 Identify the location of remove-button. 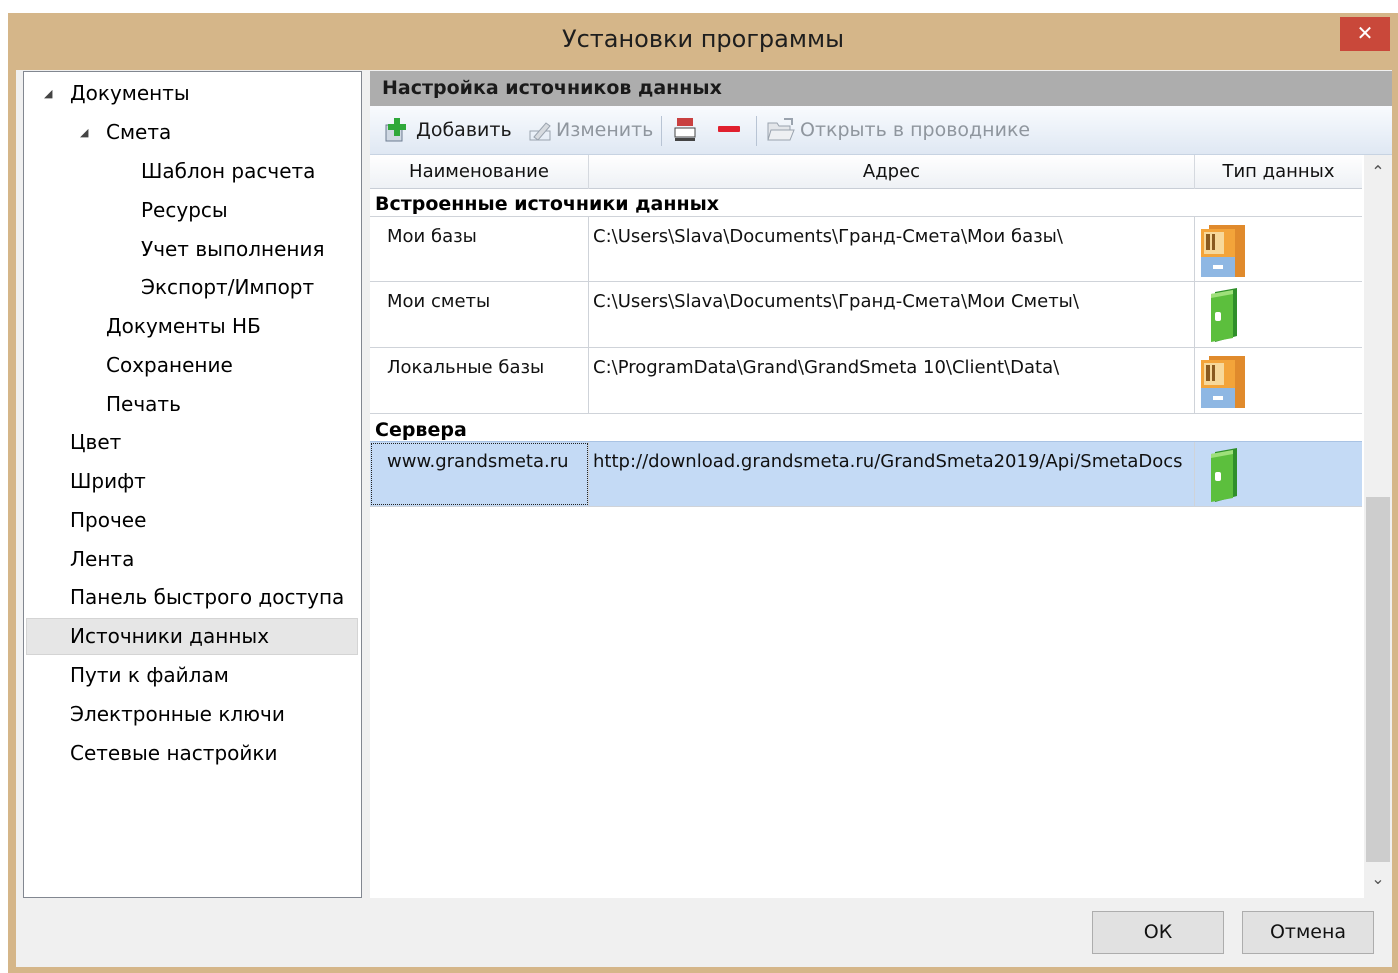
(729, 130).